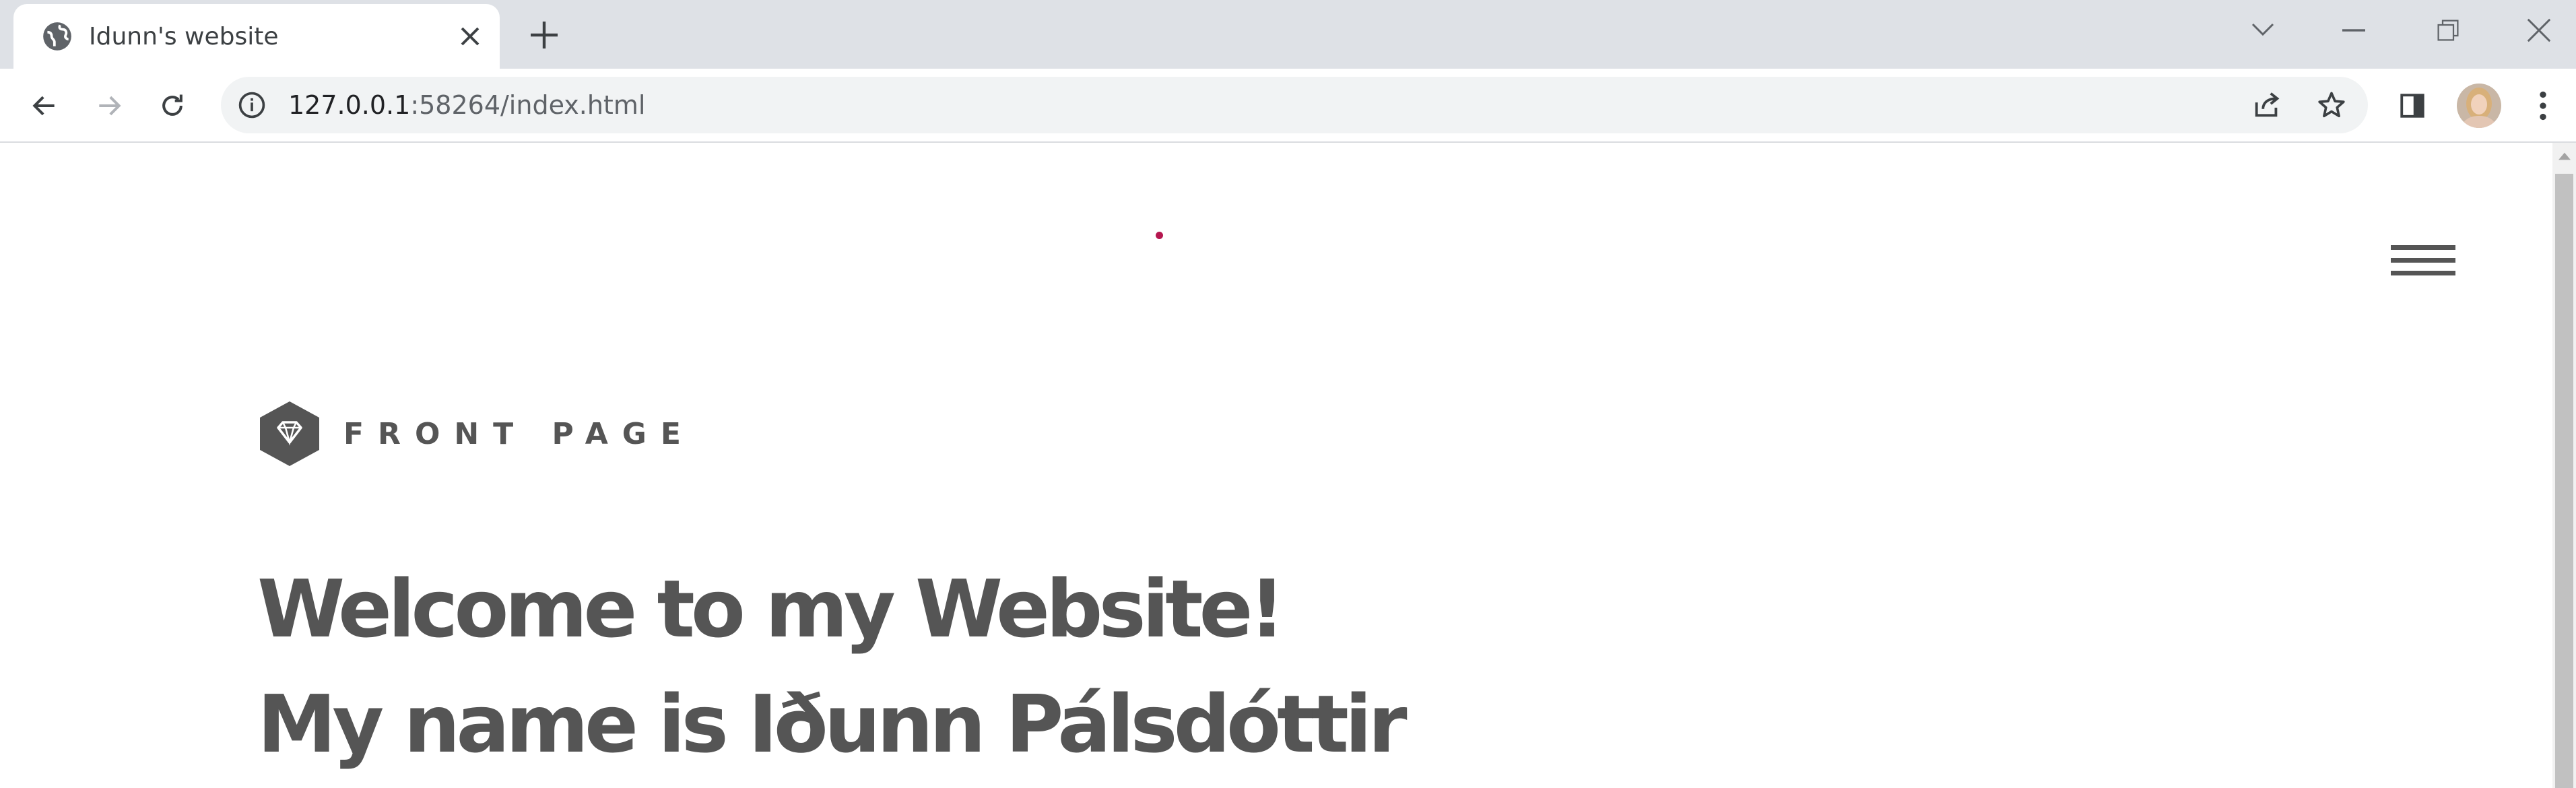  Describe the element at coordinates (1288, 35) in the screenshot. I see `tab-strip: Idunn's website` at that location.